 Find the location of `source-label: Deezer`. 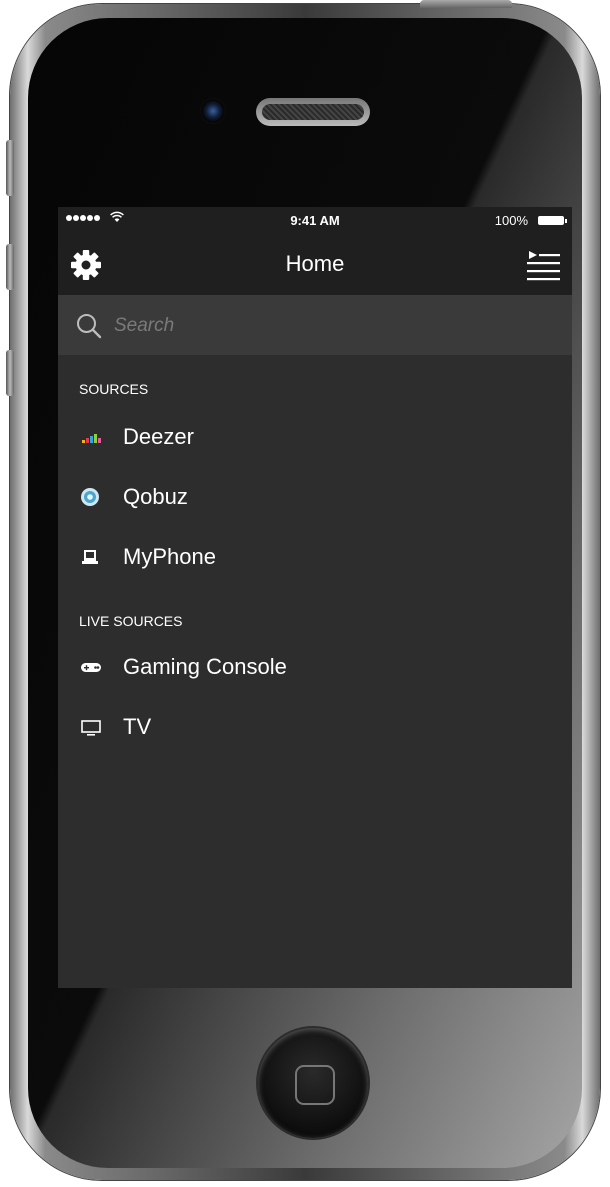

source-label: Deezer is located at coordinates (158, 436).